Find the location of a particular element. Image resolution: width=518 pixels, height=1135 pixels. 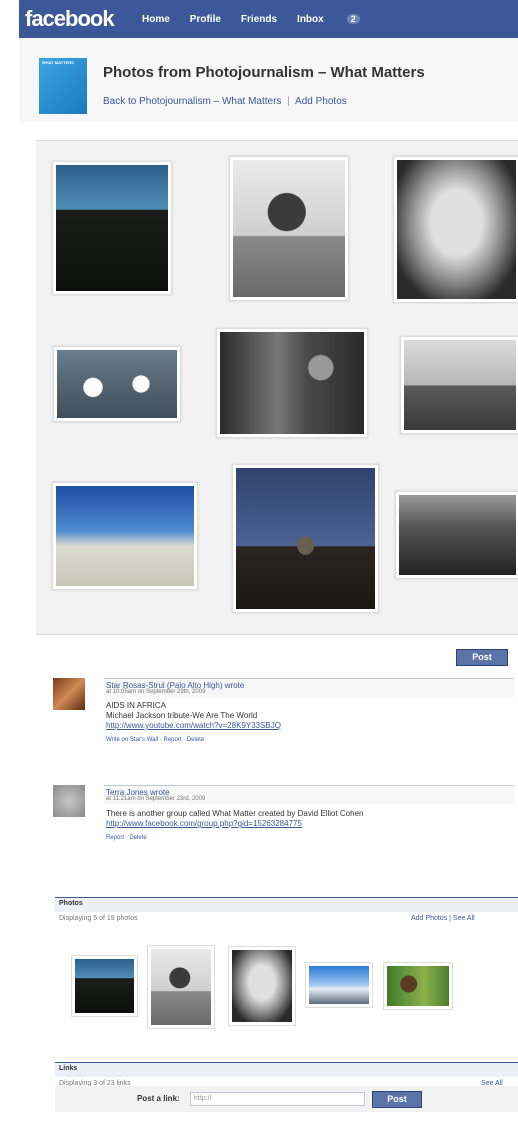

photo-boy-portrait is located at coordinates (289, 228).